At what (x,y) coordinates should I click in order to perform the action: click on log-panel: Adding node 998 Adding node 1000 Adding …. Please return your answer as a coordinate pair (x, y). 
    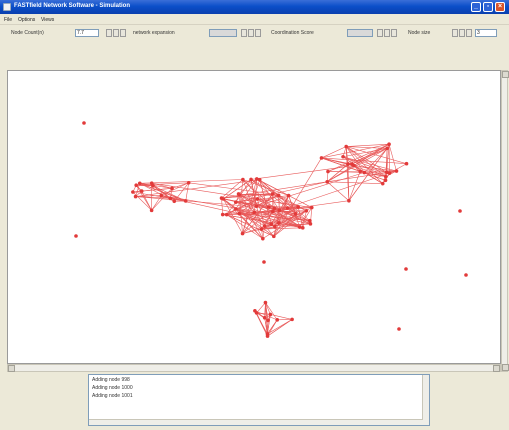
    Looking at the image, I should click on (259, 400).